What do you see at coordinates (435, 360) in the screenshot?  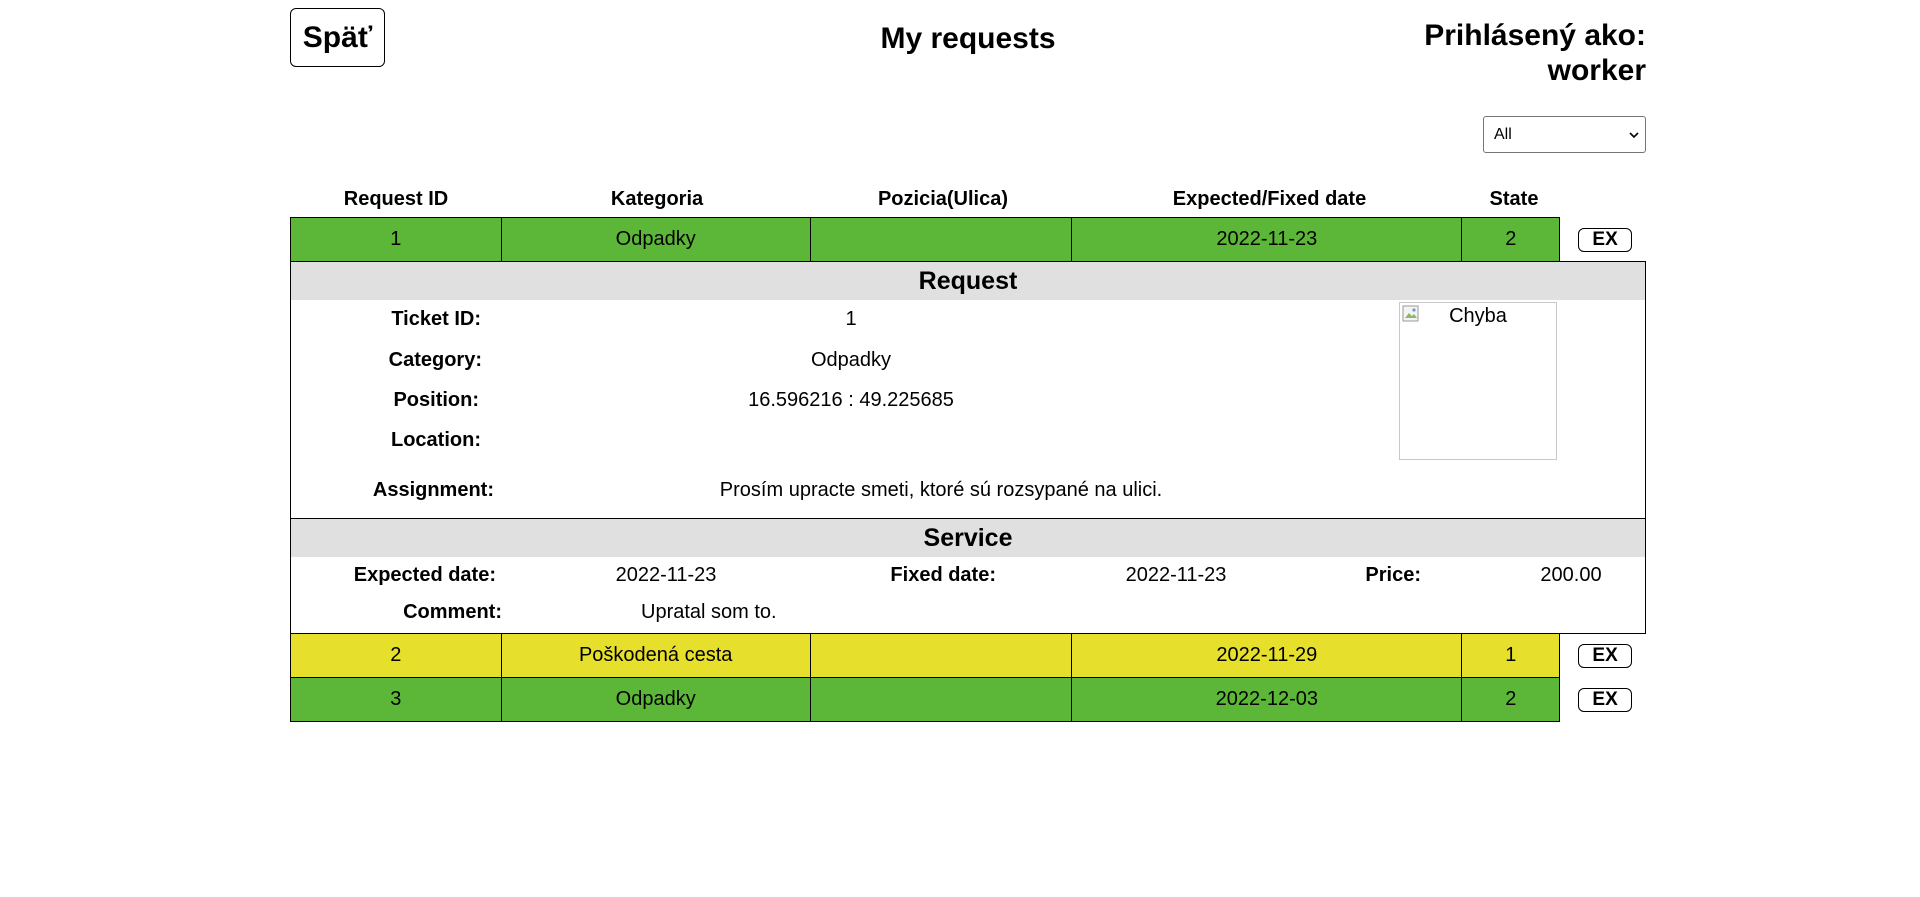 I see `category-label: Category:` at bounding box center [435, 360].